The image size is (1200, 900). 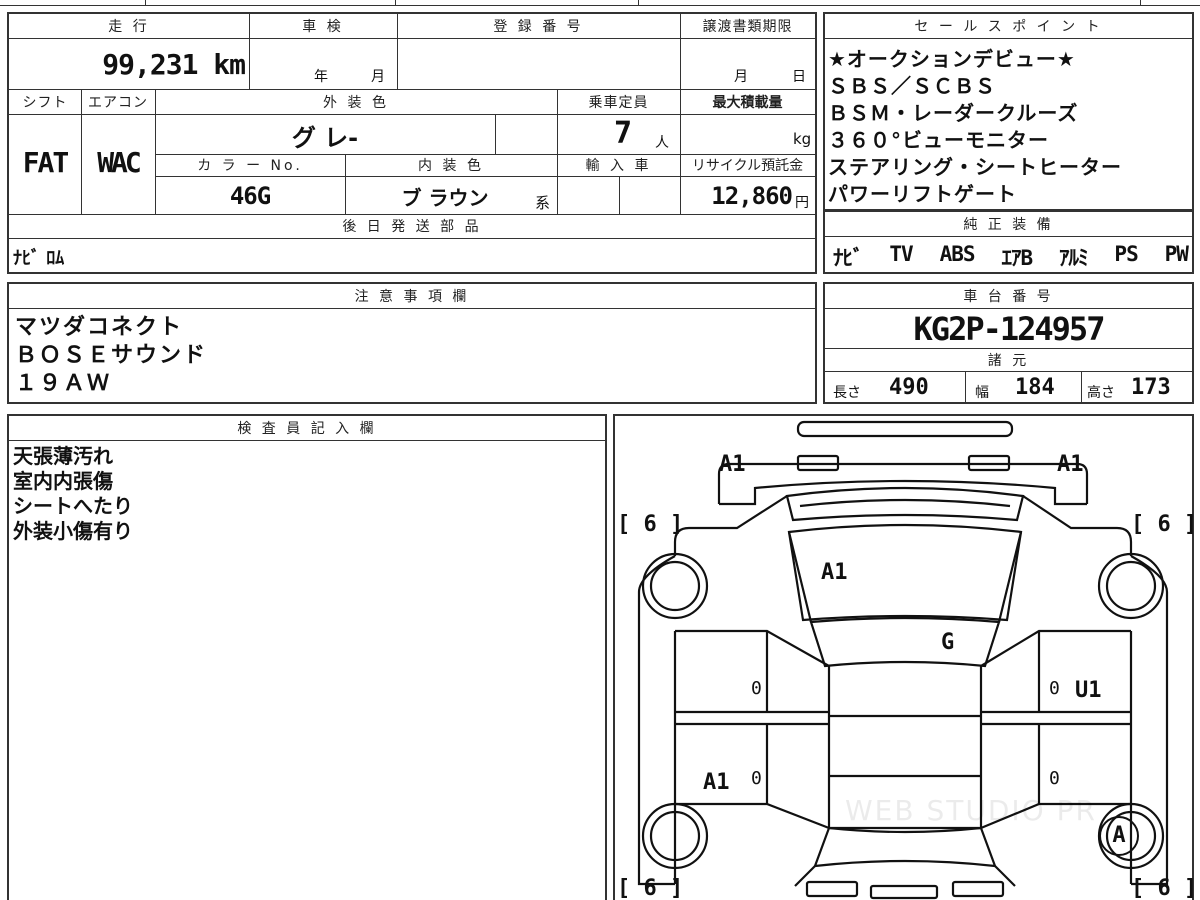 I want to click on inspector-label: 検 査 員 記 入 欄, so click(x=307, y=429).